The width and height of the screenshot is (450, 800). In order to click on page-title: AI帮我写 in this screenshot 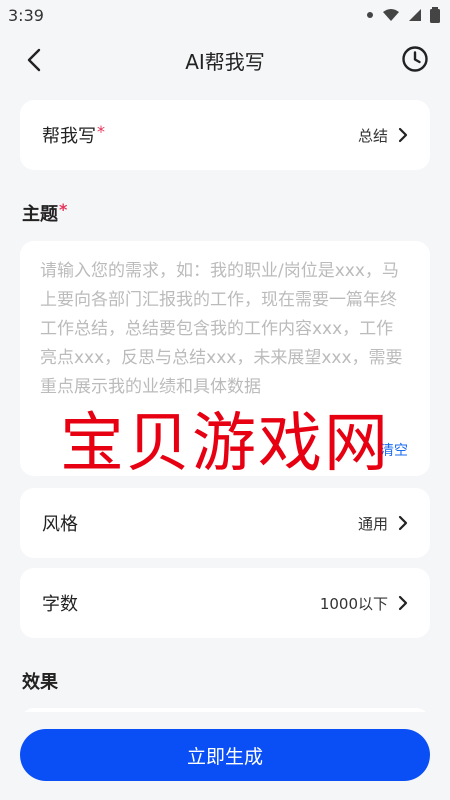, I will do `click(225, 61)`.